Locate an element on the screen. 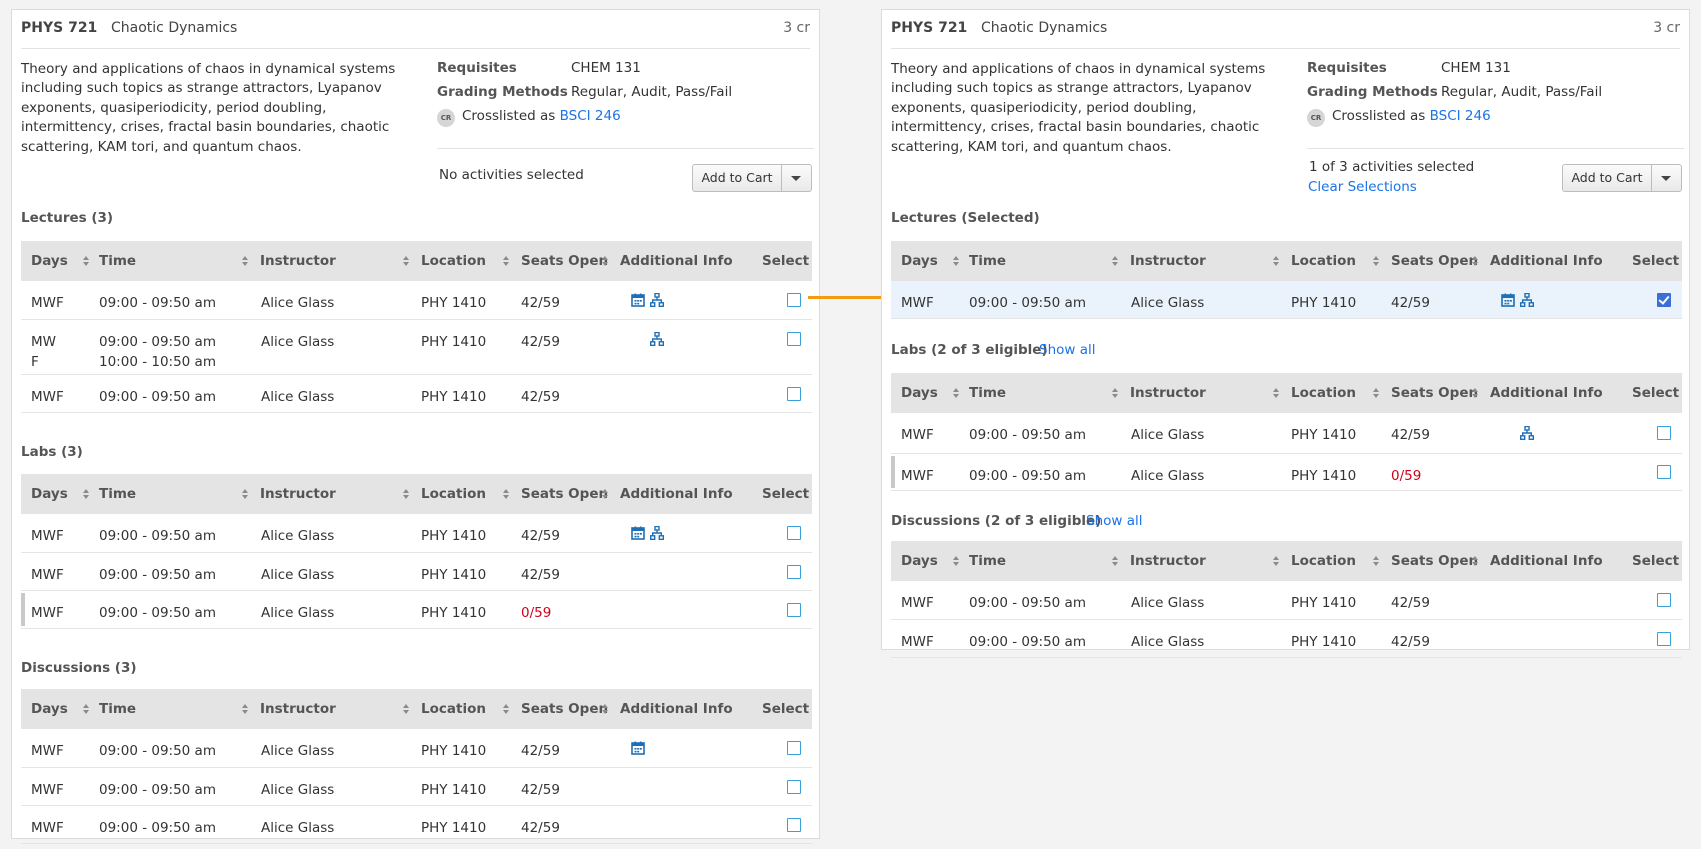 The width and height of the screenshot is (1701, 849). labs-show-all-link: Show all is located at coordinates (1067, 350).